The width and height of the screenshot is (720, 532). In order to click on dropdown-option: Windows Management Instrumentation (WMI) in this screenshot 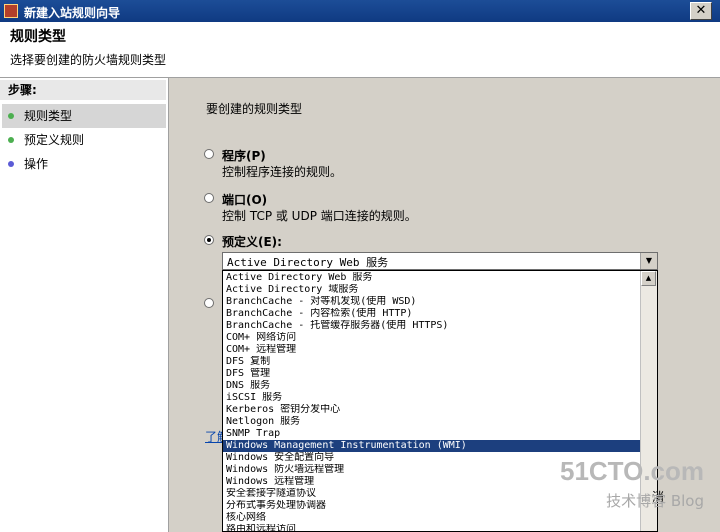, I will do `click(432, 446)`.